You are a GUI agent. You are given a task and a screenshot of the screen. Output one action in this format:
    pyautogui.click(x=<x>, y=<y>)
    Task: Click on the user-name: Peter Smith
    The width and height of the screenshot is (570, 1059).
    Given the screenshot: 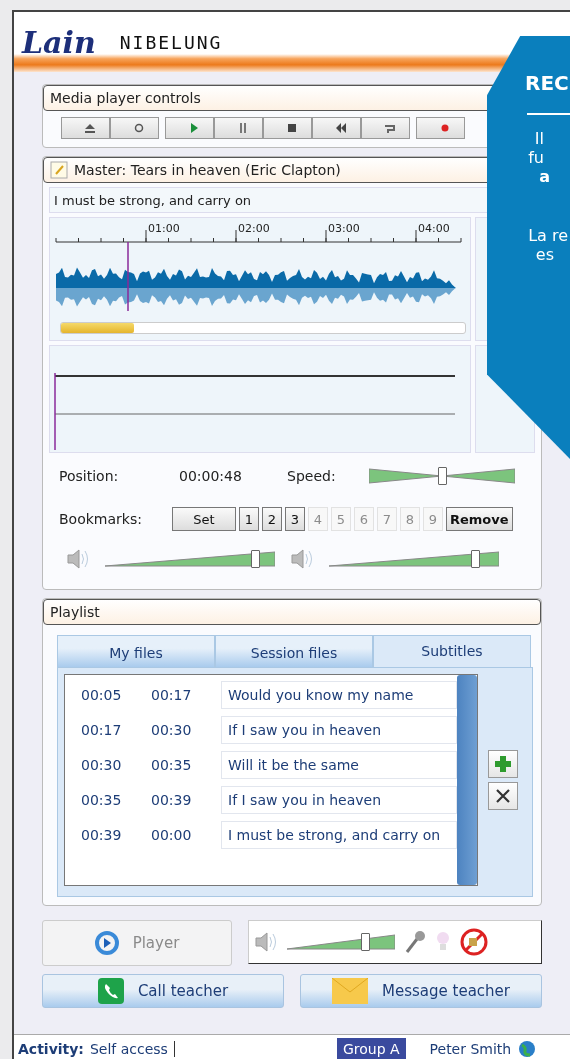 What is the action you would take?
    pyautogui.click(x=470, y=1049)
    